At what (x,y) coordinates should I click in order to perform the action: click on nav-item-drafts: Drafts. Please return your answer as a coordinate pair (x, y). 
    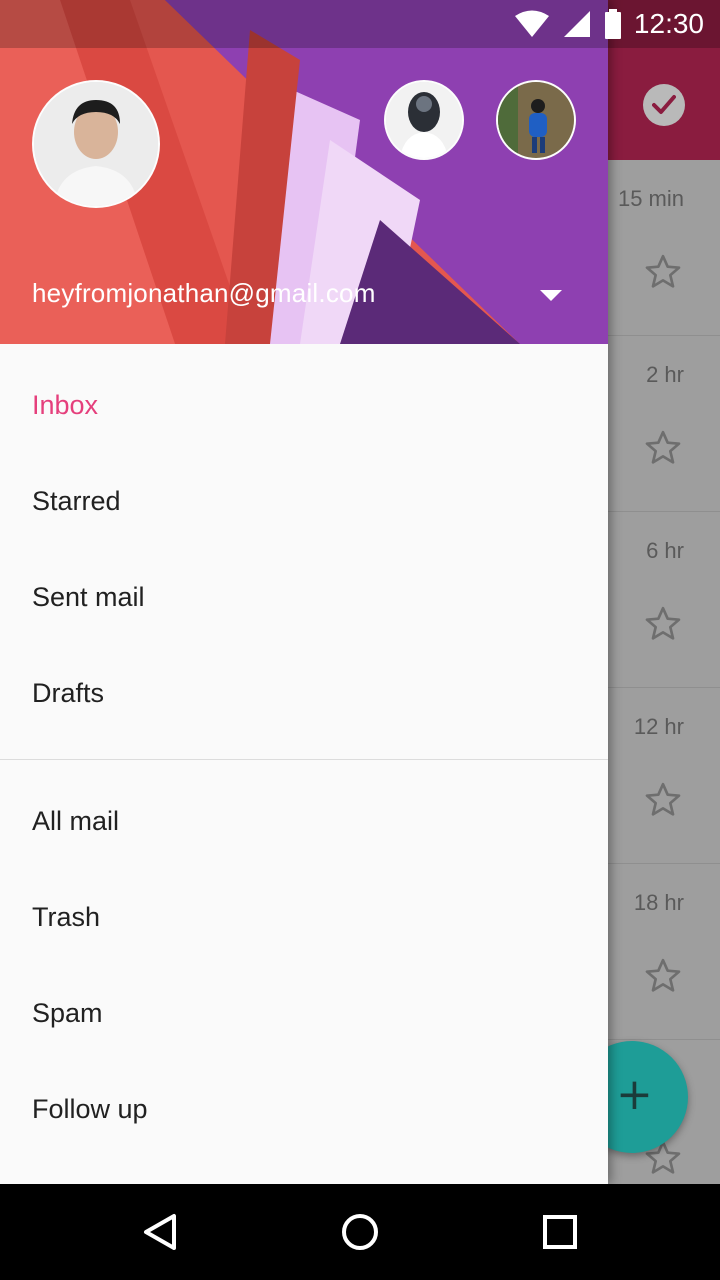
    Looking at the image, I should click on (304, 694).